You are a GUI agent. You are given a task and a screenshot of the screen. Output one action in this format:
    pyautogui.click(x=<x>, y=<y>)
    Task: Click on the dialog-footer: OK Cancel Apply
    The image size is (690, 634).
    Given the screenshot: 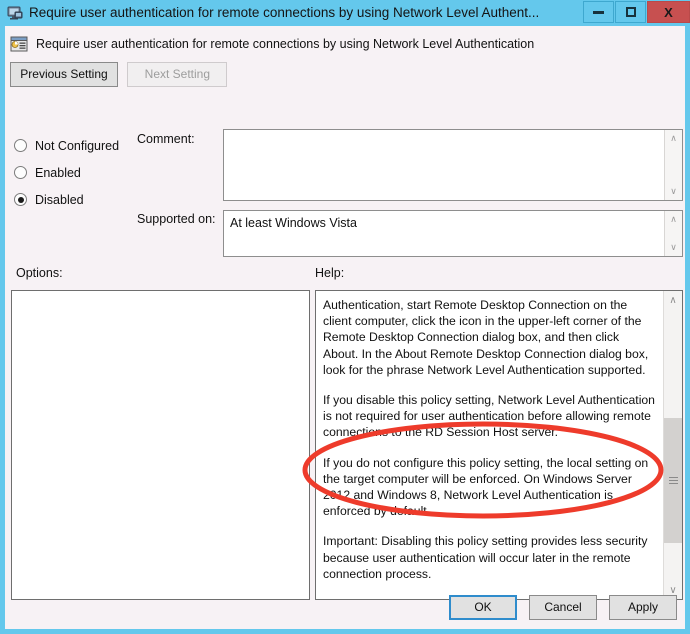 What is the action you would take?
    pyautogui.click(x=557, y=607)
    